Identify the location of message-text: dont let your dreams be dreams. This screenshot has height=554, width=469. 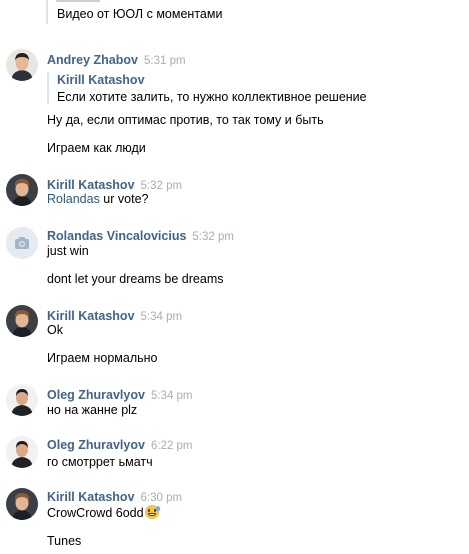
(135, 279).